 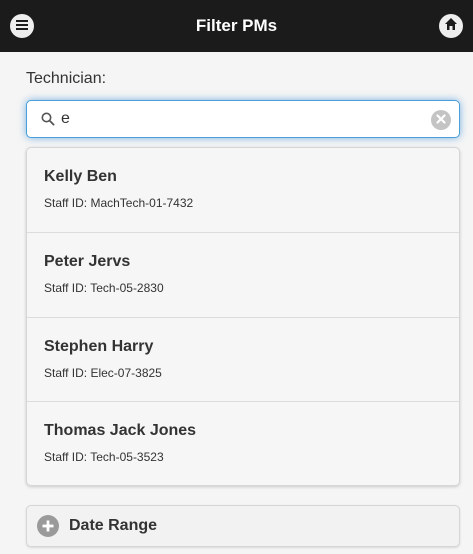 What do you see at coordinates (41, 119) in the screenshot?
I see `search-icon` at bounding box center [41, 119].